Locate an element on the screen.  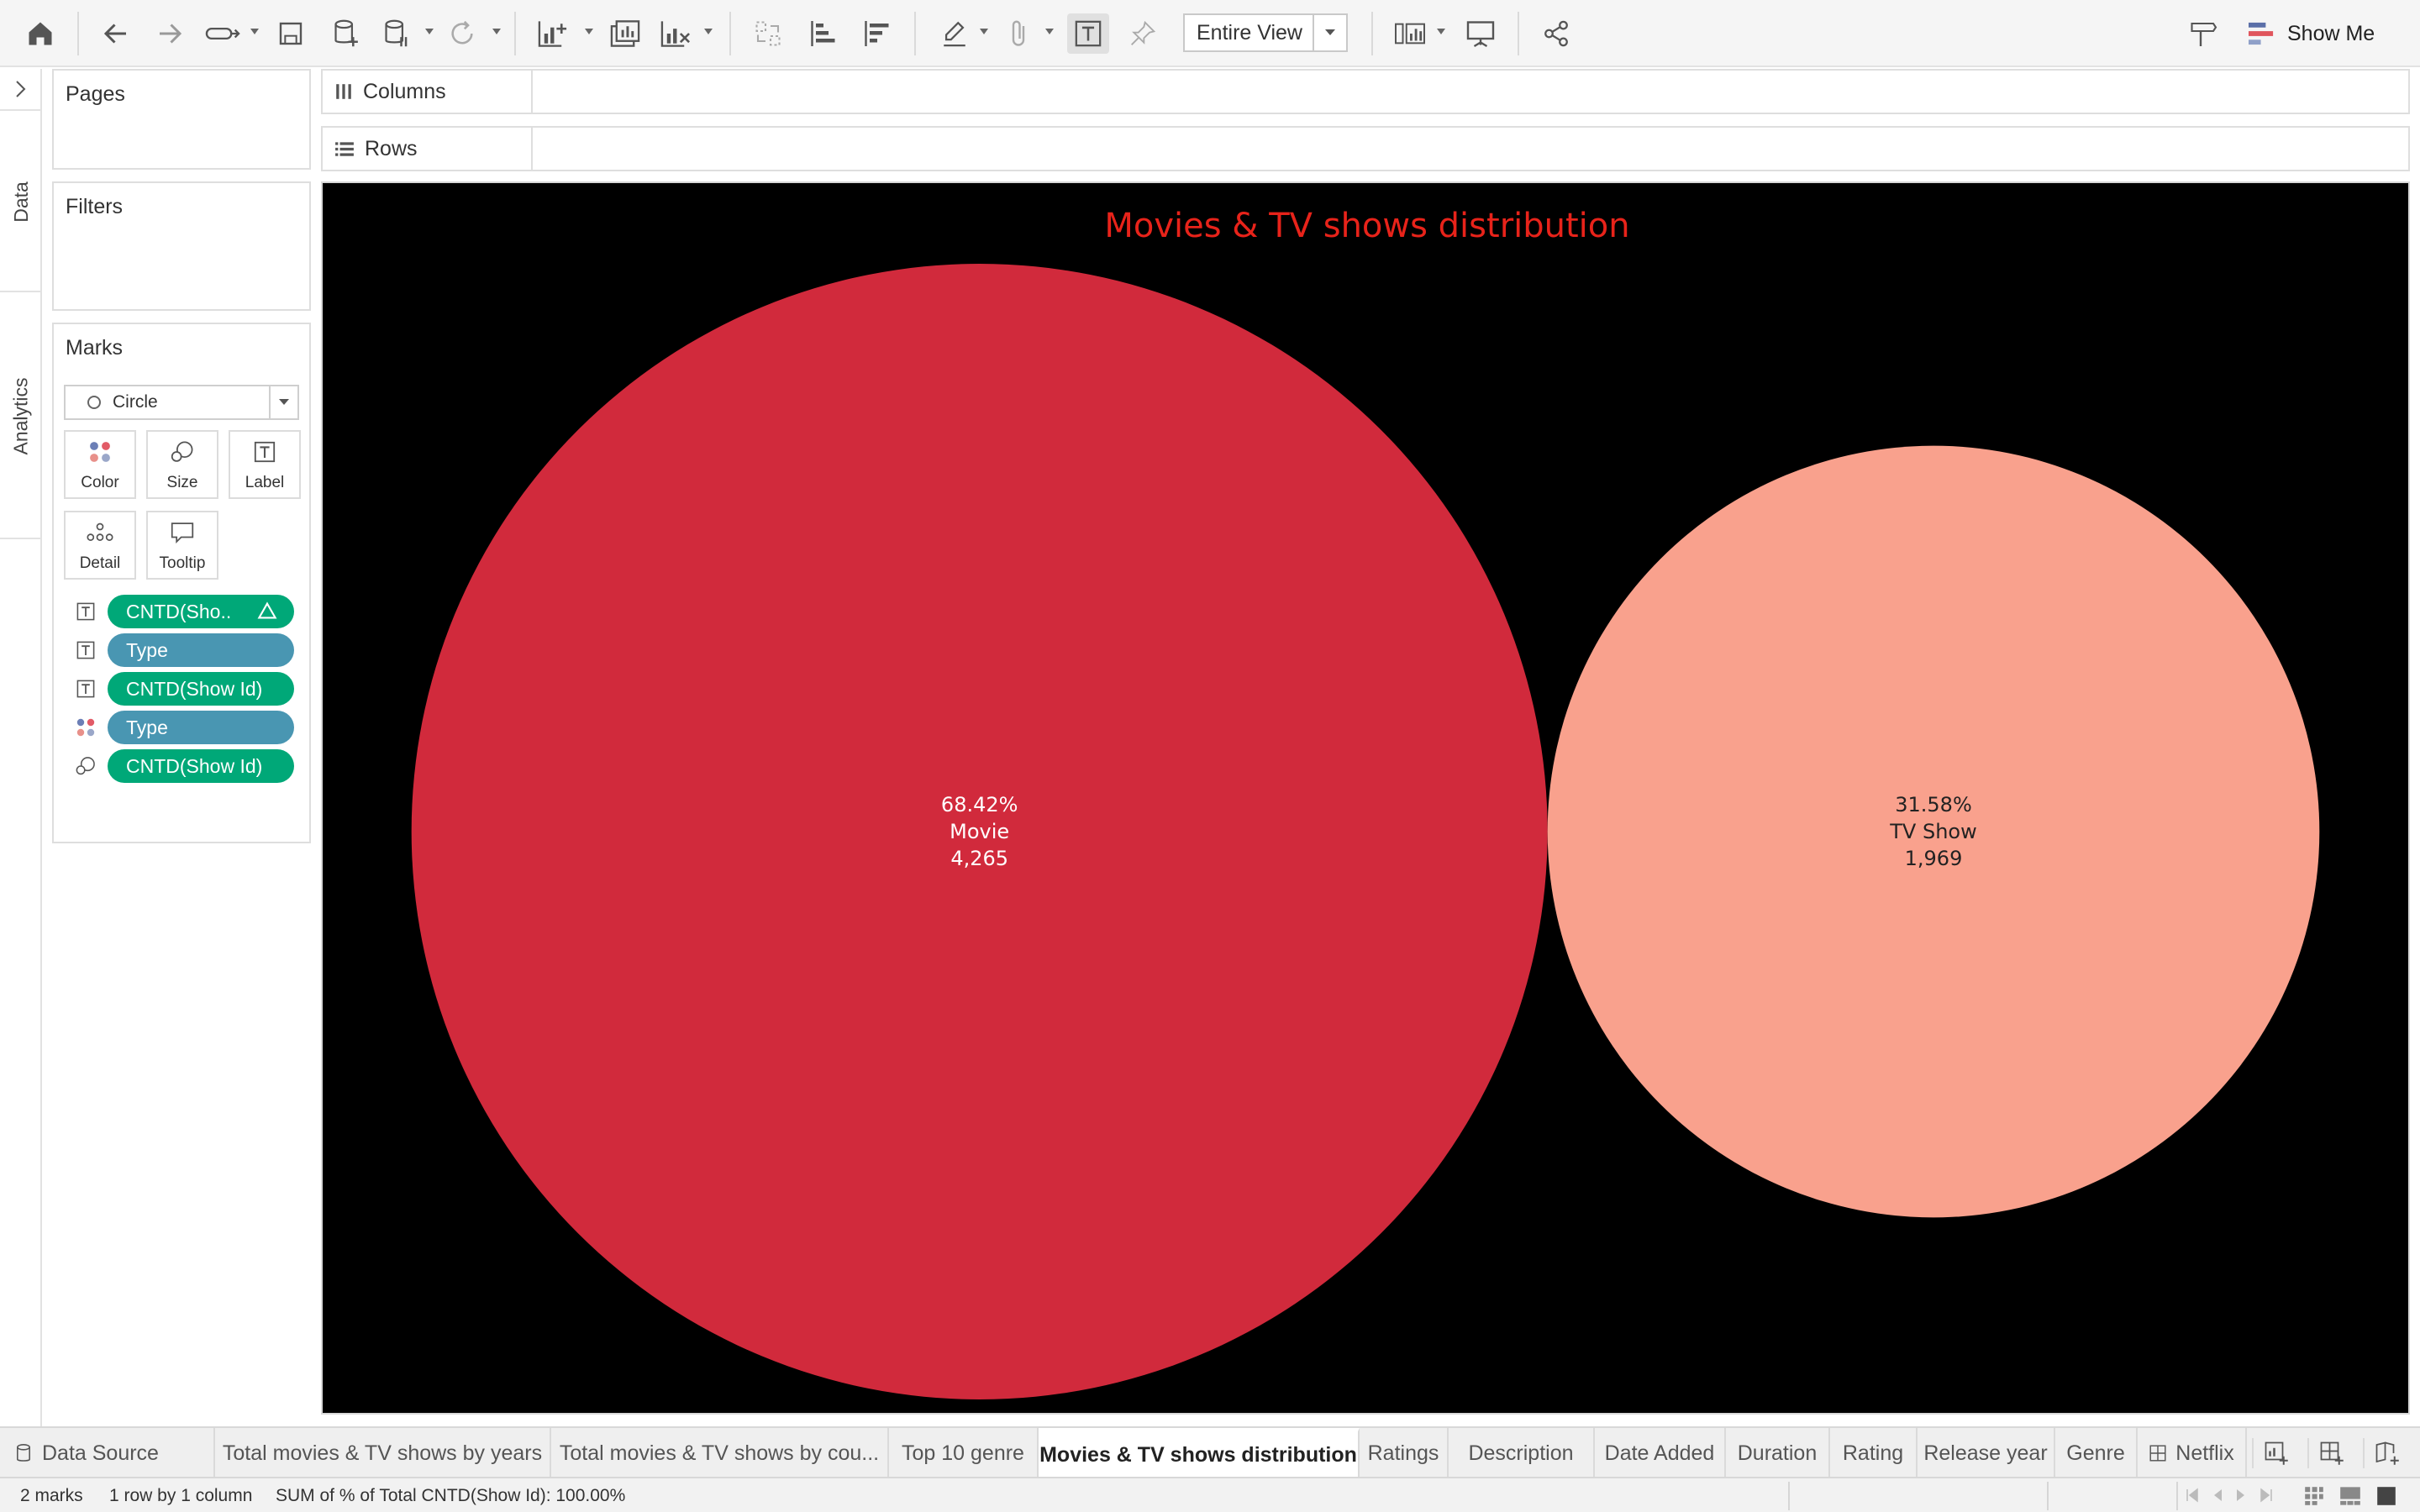
tab-analytics: Analytics is located at coordinates (21, 416).